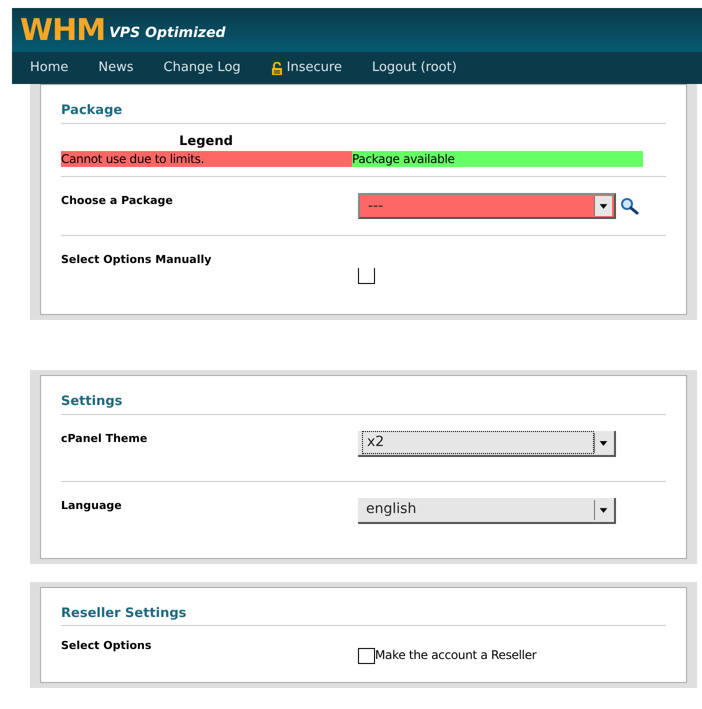  What do you see at coordinates (375, 206) in the screenshot?
I see `select-value: ---` at bounding box center [375, 206].